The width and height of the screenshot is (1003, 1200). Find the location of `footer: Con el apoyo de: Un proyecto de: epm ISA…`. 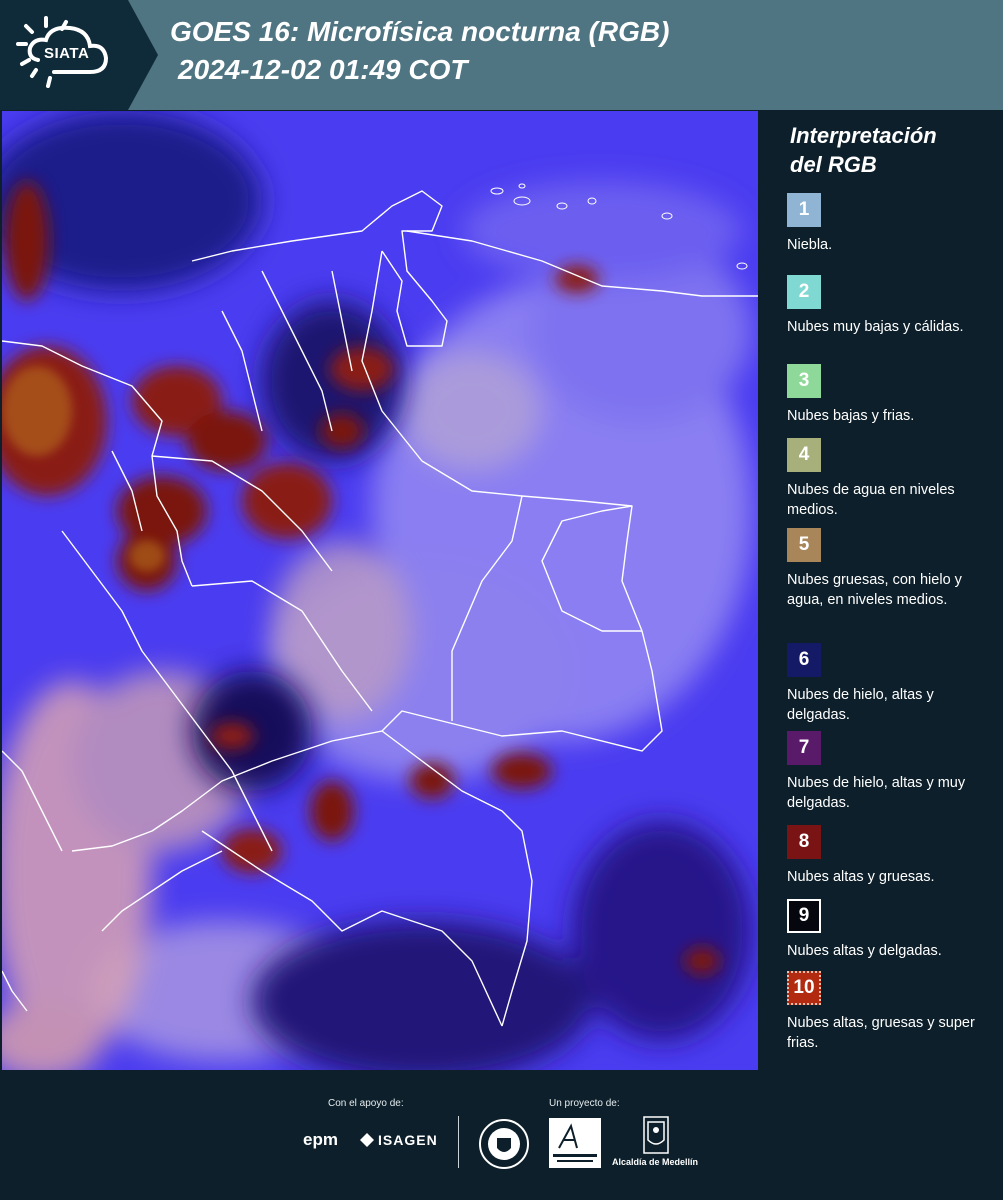

footer: Con el apoyo de: Un proyecto de: epm ISA… is located at coordinates (501, 1135).